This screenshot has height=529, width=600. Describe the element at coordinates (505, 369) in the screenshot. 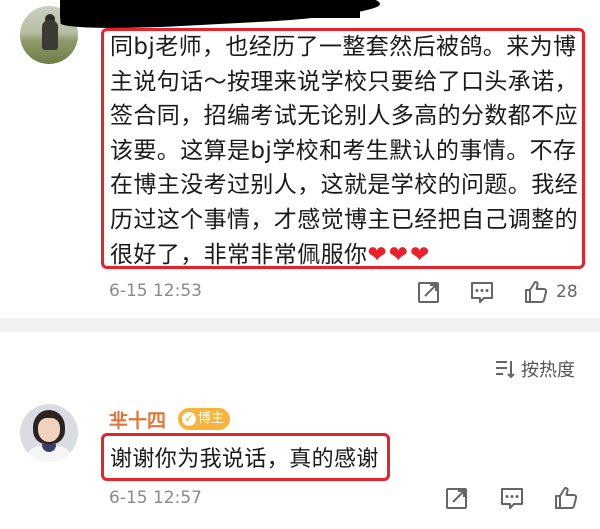

I see `sort-icon` at that location.